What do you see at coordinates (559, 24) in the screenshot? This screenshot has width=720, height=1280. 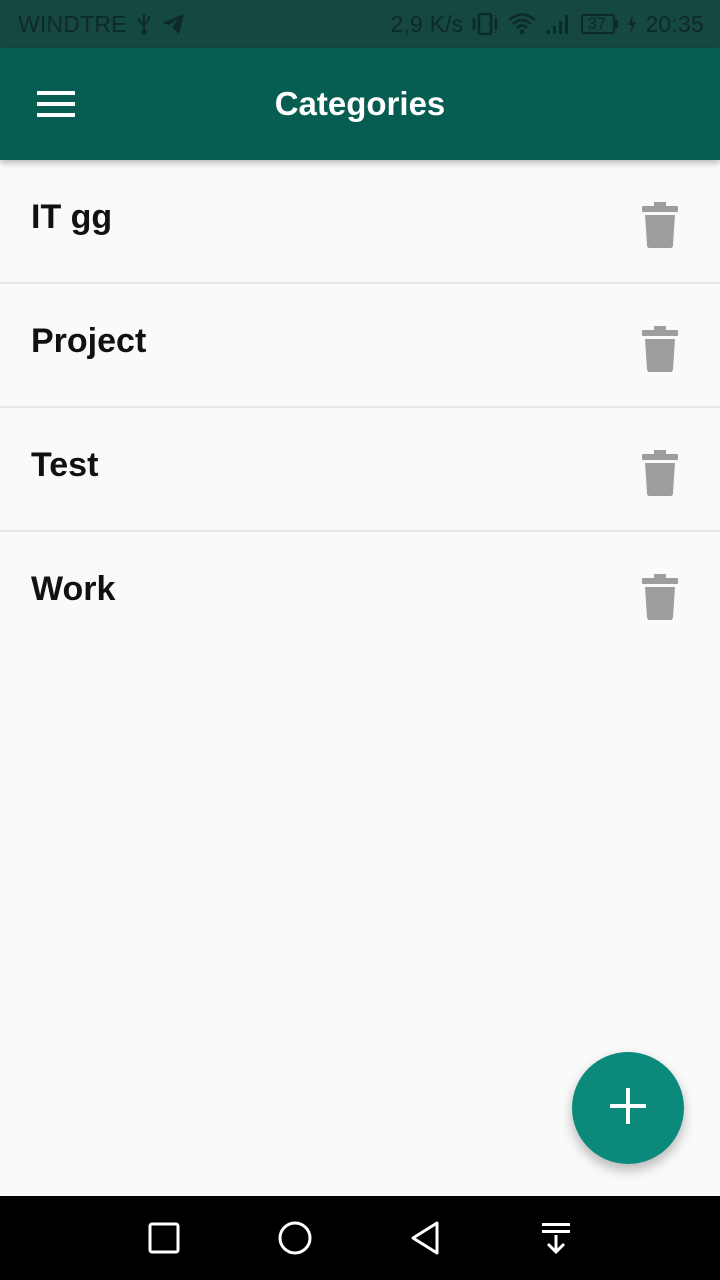 I see `signal-icon` at bounding box center [559, 24].